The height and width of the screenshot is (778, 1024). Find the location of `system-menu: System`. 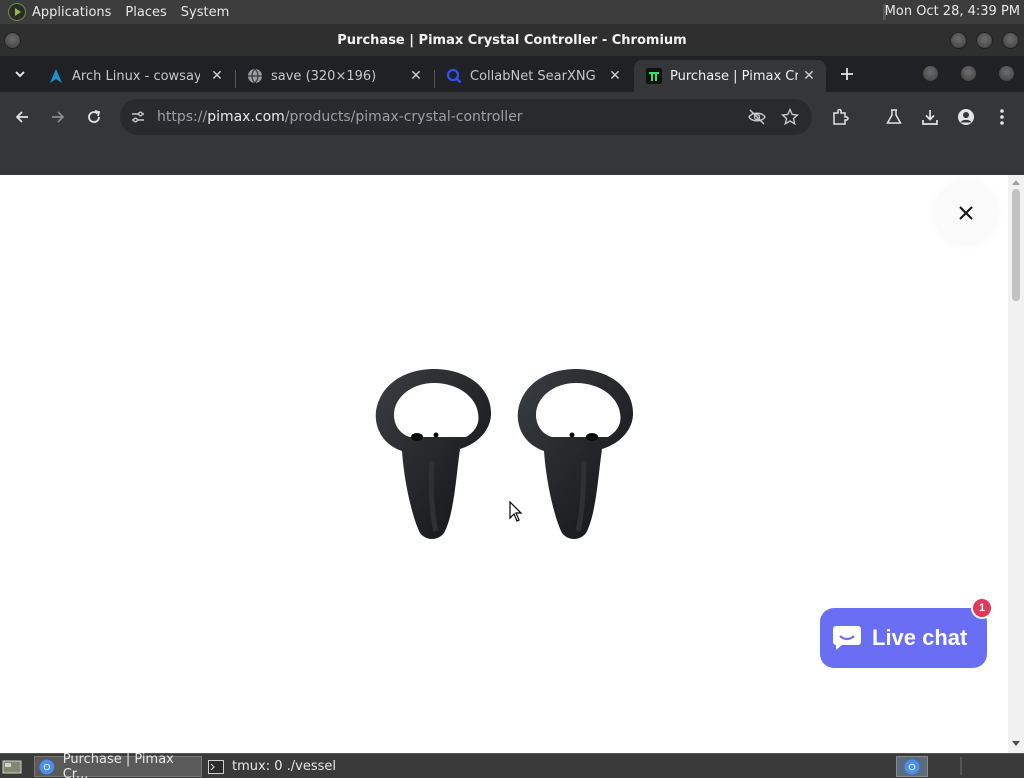

system-menu: System is located at coordinates (205, 12).